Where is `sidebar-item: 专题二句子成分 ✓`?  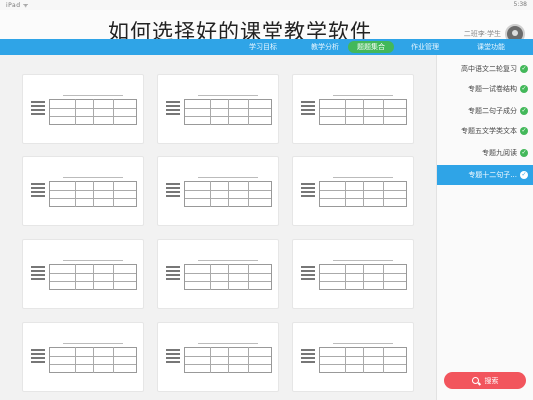
sidebar-item: 专题二句子成分 ✓ is located at coordinates (485, 111).